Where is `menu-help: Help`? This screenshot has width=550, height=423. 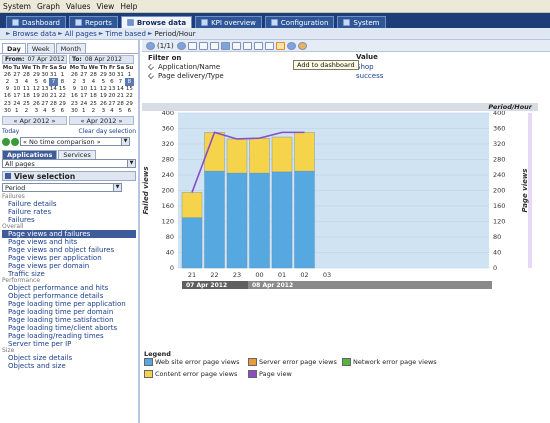
menu-help: Help is located at coordinates (128, 6).